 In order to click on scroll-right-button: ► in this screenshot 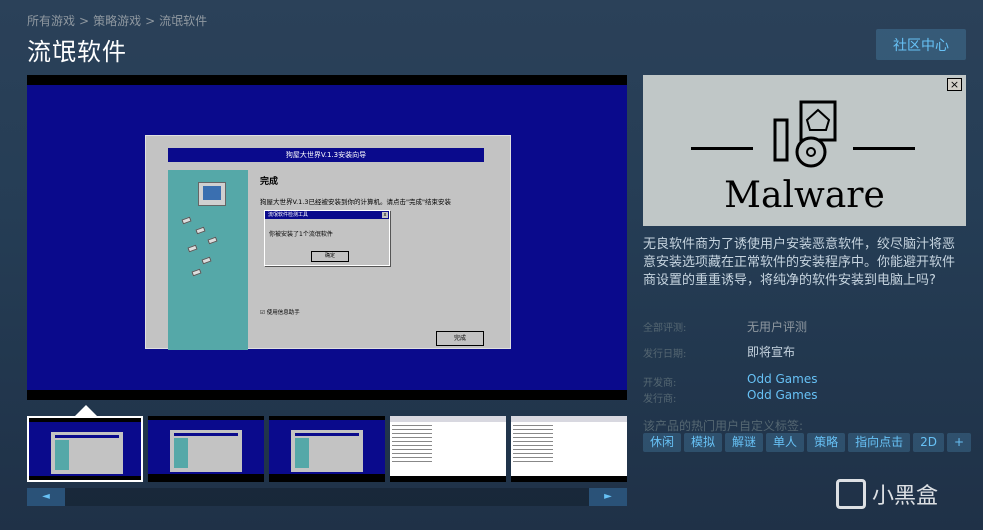, I will do `click(608, 497)`.